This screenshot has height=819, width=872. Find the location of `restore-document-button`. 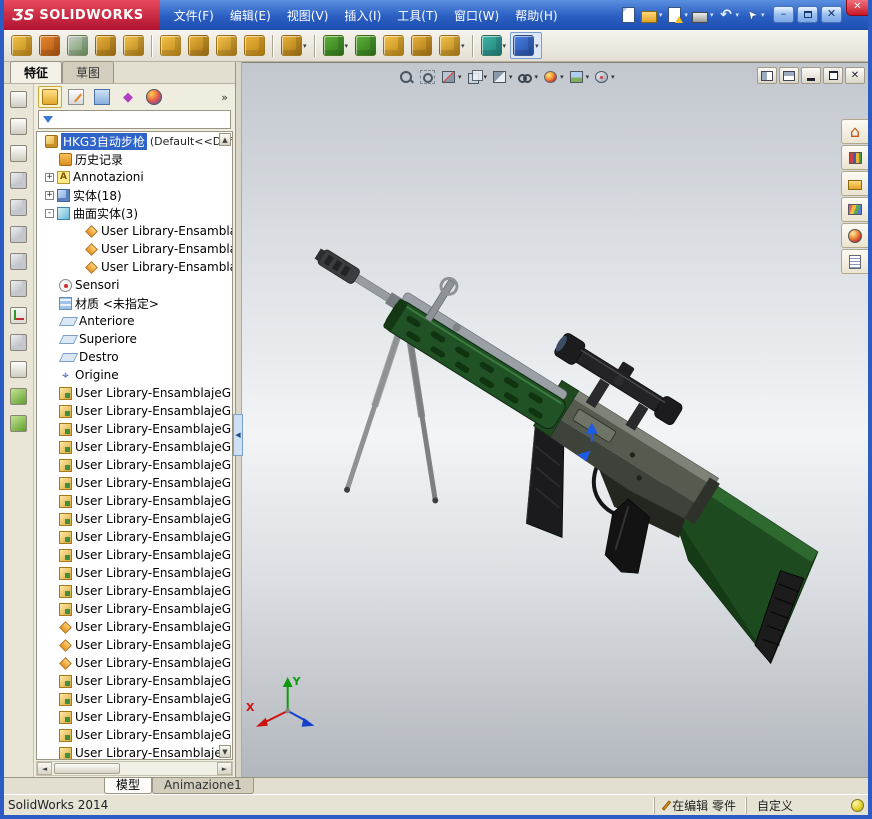

restore-document-button is located at coordinates (833, 75).